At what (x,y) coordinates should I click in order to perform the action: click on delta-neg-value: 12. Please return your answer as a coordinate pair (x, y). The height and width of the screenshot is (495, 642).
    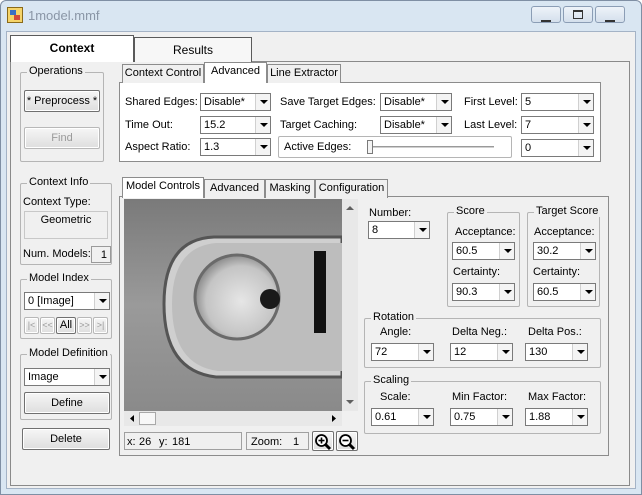
    Looking at the image, I should click on (460, 352).